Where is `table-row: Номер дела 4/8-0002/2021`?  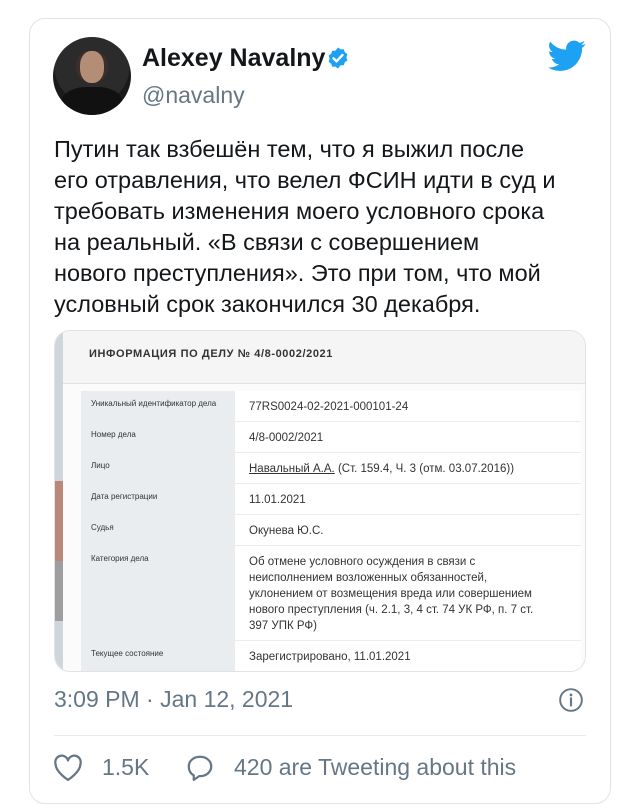 table-row: Номер дела 4/8-0002/2021 is located at coordinates (331, 437).